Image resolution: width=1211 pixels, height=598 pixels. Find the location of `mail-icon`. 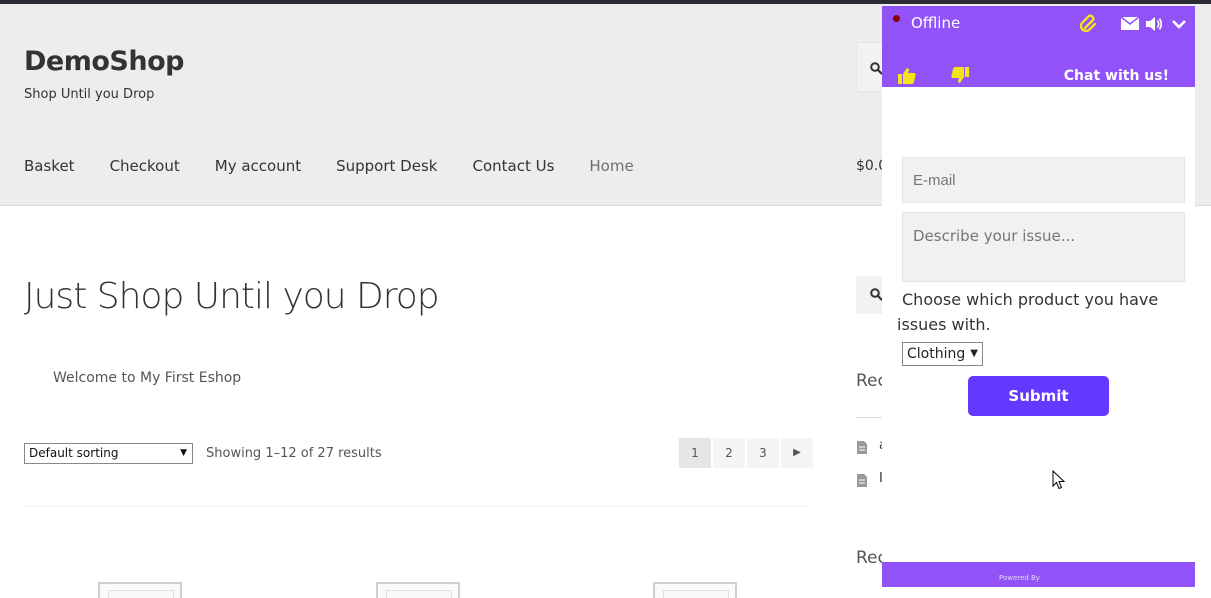

mail-icon is located at coordinates (1130, 23).